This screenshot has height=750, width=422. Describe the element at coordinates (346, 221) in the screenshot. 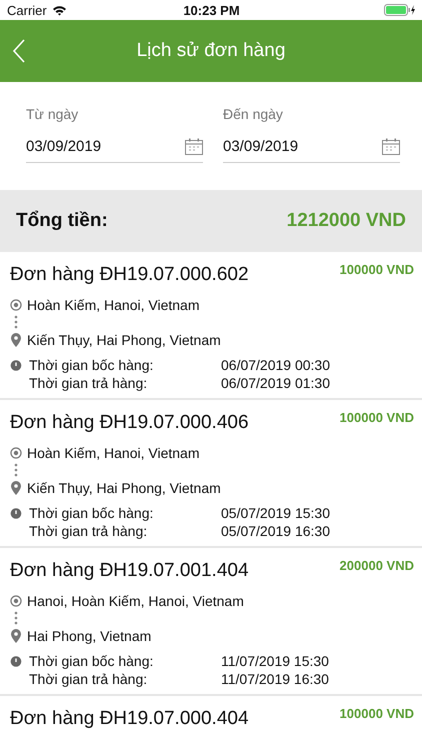

I see `total-amount: 1212000 VND` at that location.